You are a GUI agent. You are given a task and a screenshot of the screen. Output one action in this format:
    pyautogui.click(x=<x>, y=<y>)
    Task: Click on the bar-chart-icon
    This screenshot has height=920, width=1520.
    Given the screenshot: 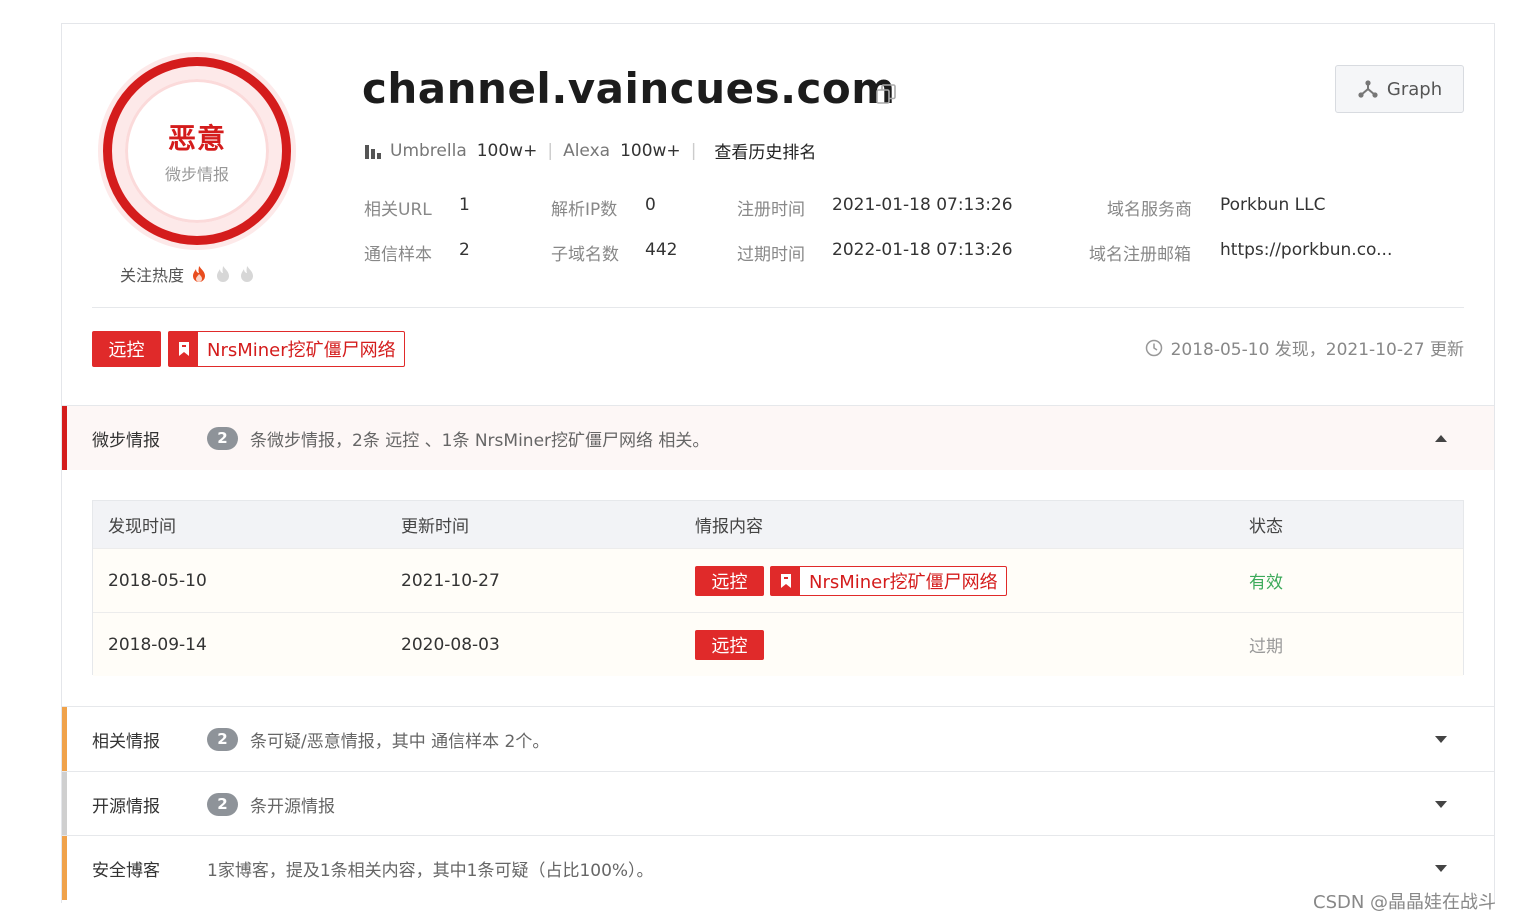 What is the action you would take?
    pyautogui.click(x=373, y=151)
    